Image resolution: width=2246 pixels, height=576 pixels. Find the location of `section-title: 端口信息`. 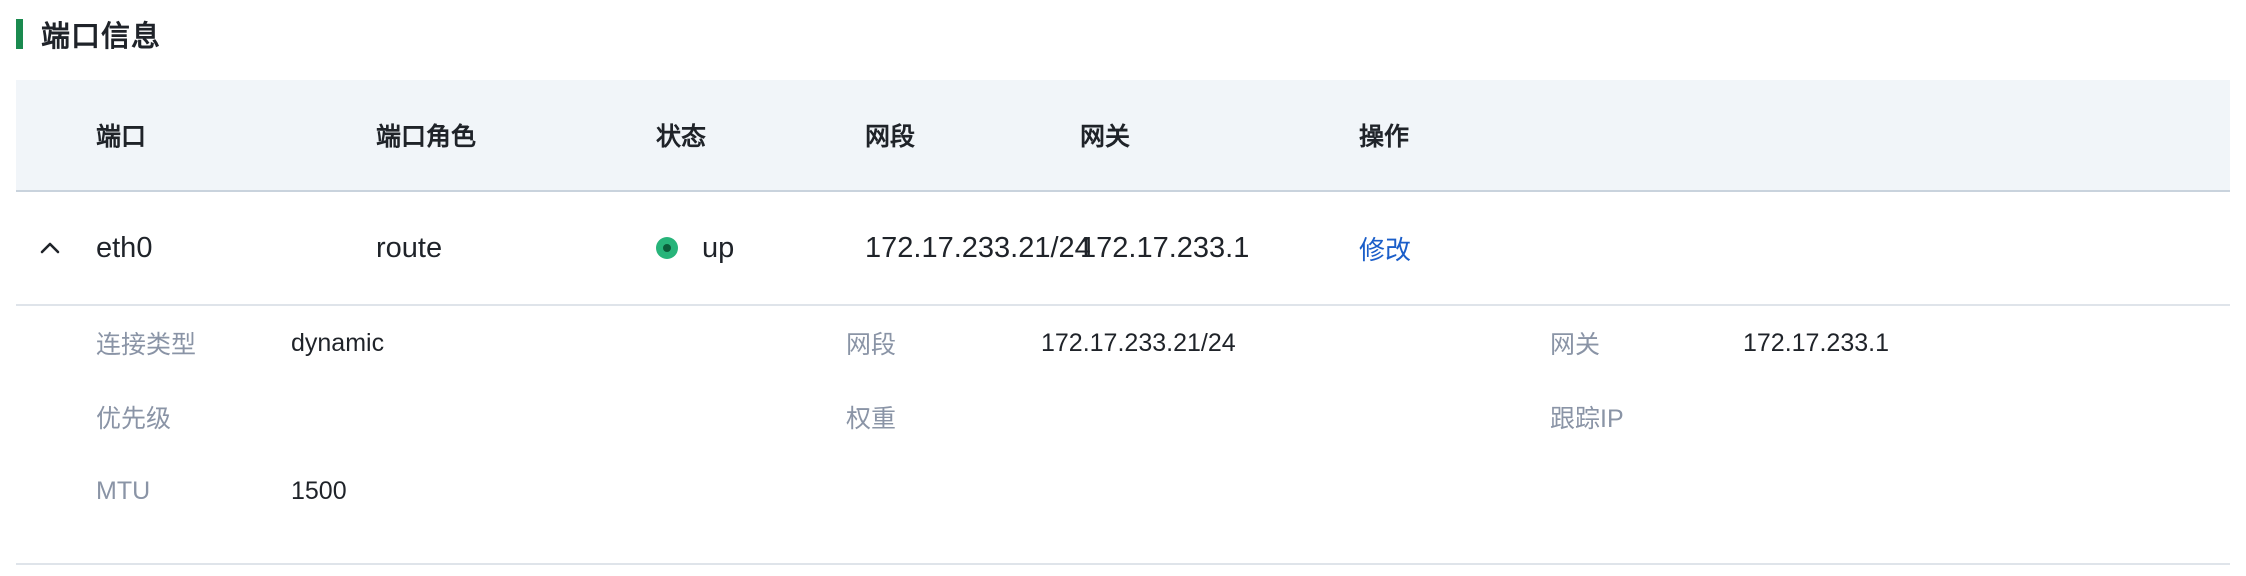

section-title: 端口信息 is located at coordinates (101, 37).